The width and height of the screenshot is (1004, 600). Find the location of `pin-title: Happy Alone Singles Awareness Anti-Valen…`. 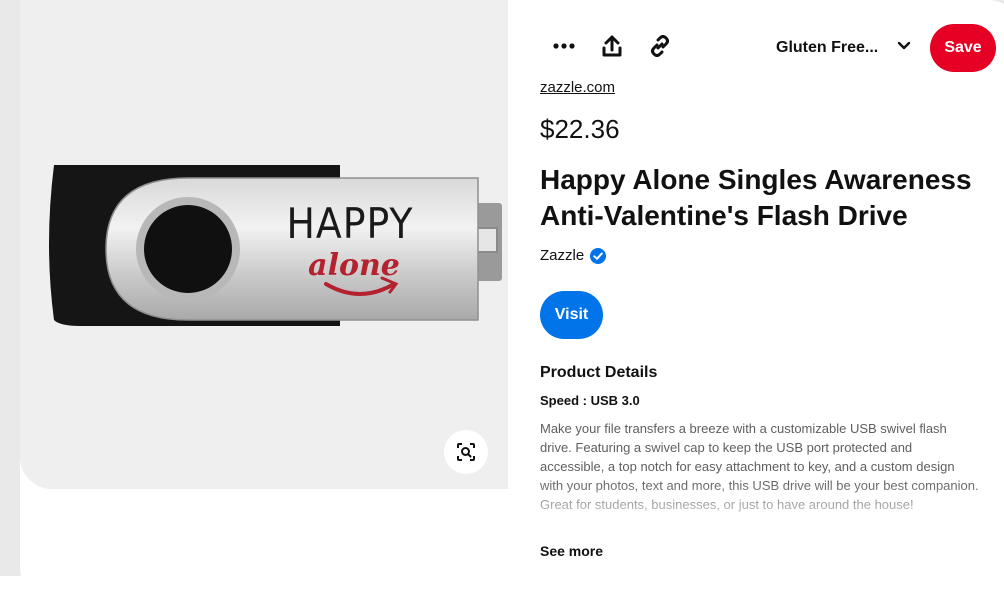

pin-title: Happy Alone Singles Awareness Anti-Valen… is located at coordinates (756, 197).